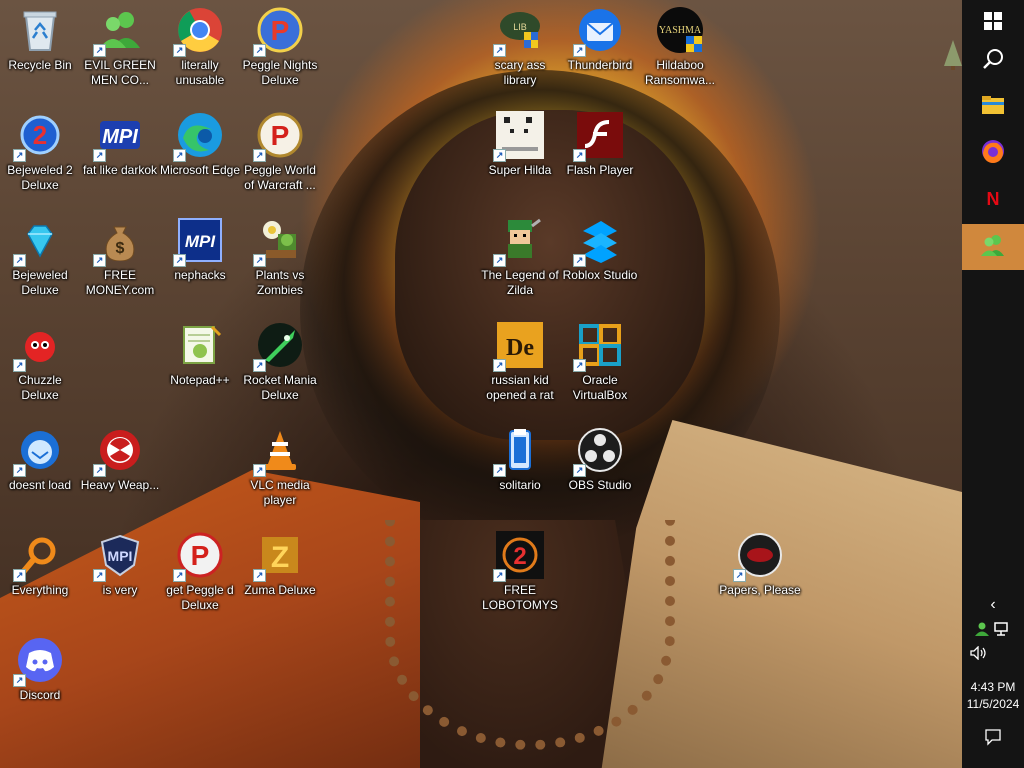  I want to click on desktop-icon-vlc: ↗ VLC media player, so click(280, 470).